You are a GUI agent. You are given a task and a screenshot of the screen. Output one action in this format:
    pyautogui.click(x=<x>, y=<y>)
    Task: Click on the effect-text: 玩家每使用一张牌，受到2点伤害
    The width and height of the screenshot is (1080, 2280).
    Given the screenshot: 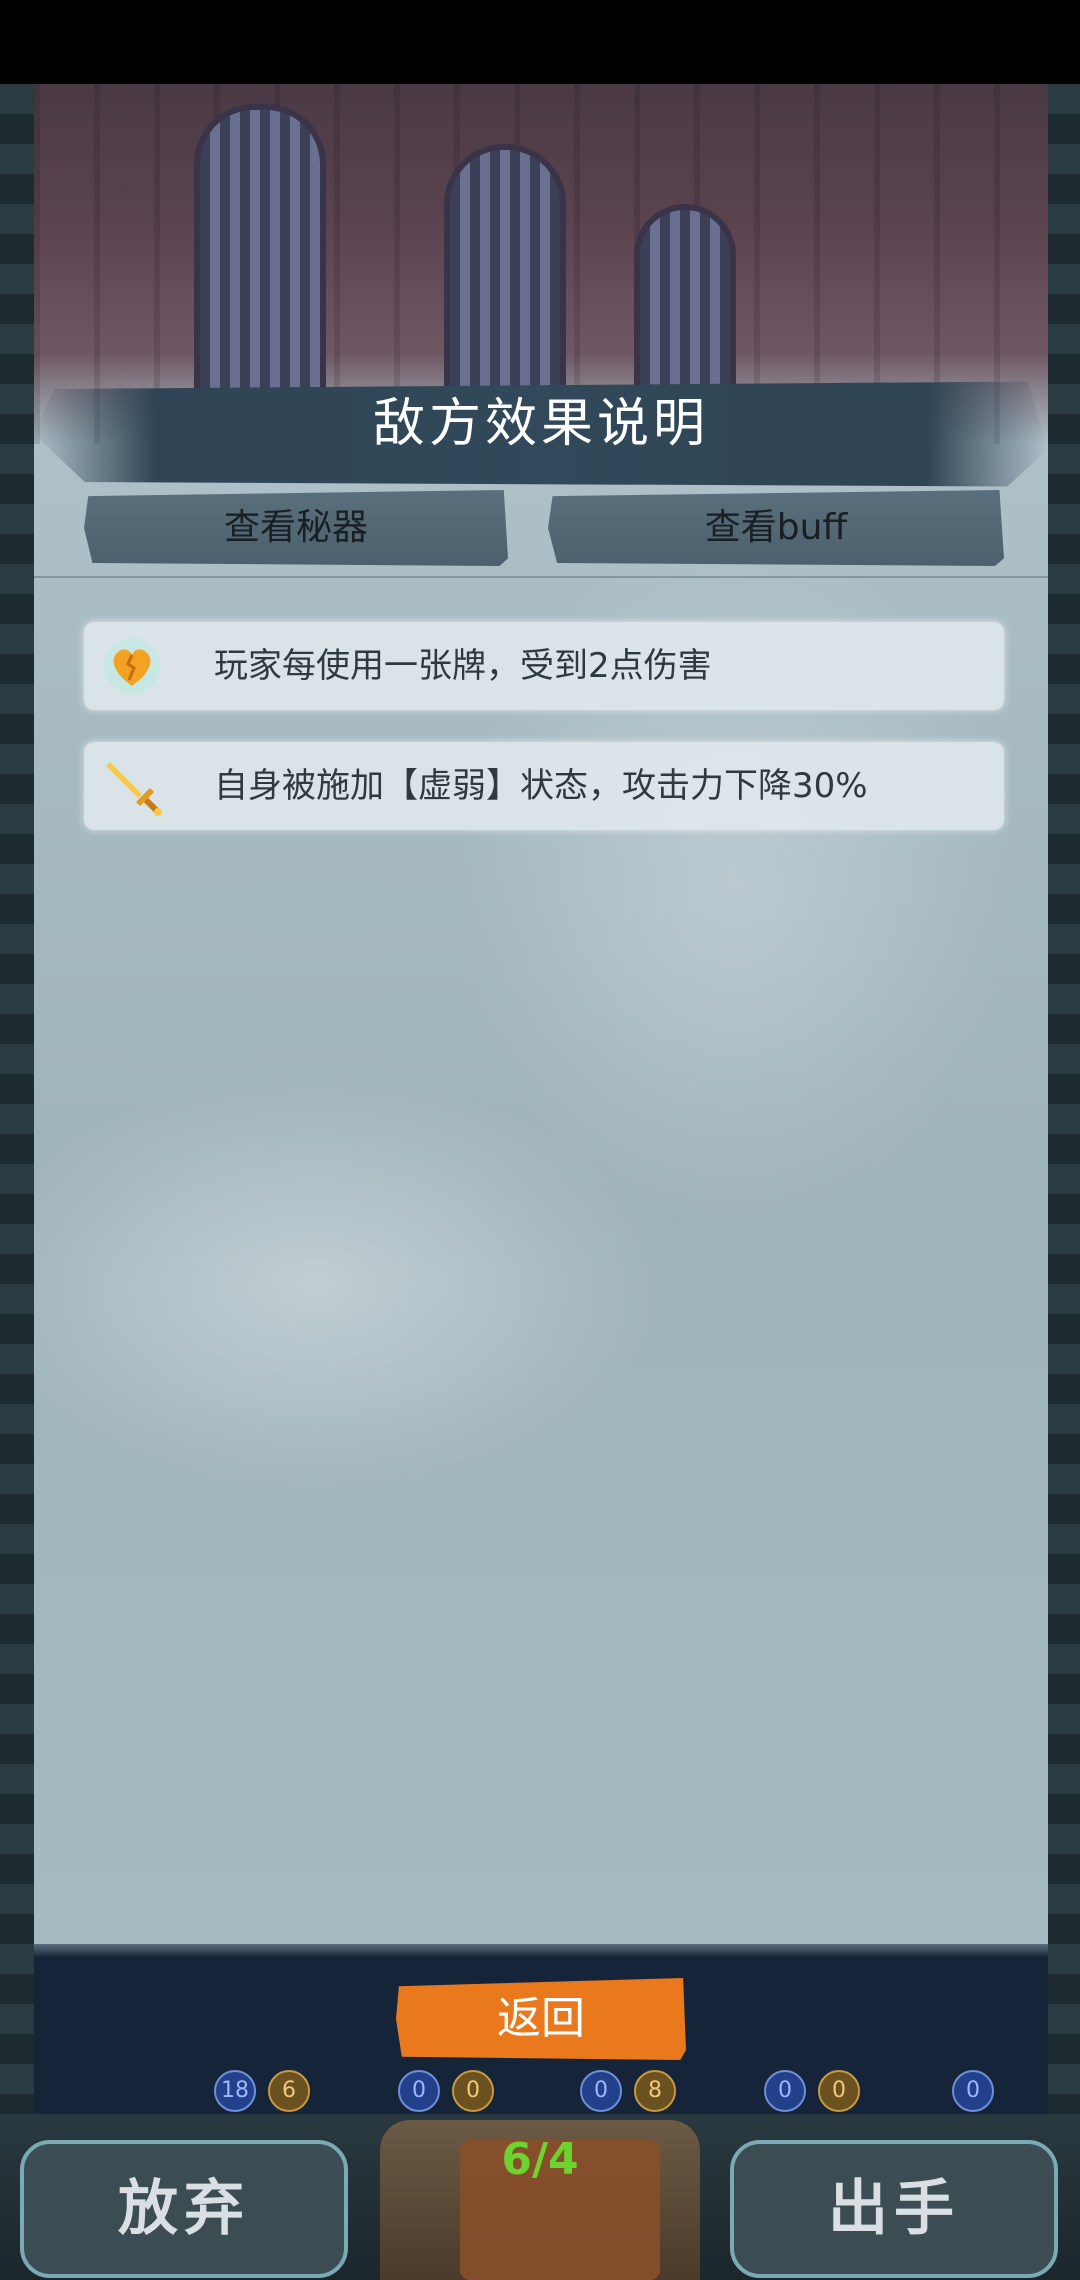 What is the action you would take?
    pyautogui.click(x=463, y=666)
    